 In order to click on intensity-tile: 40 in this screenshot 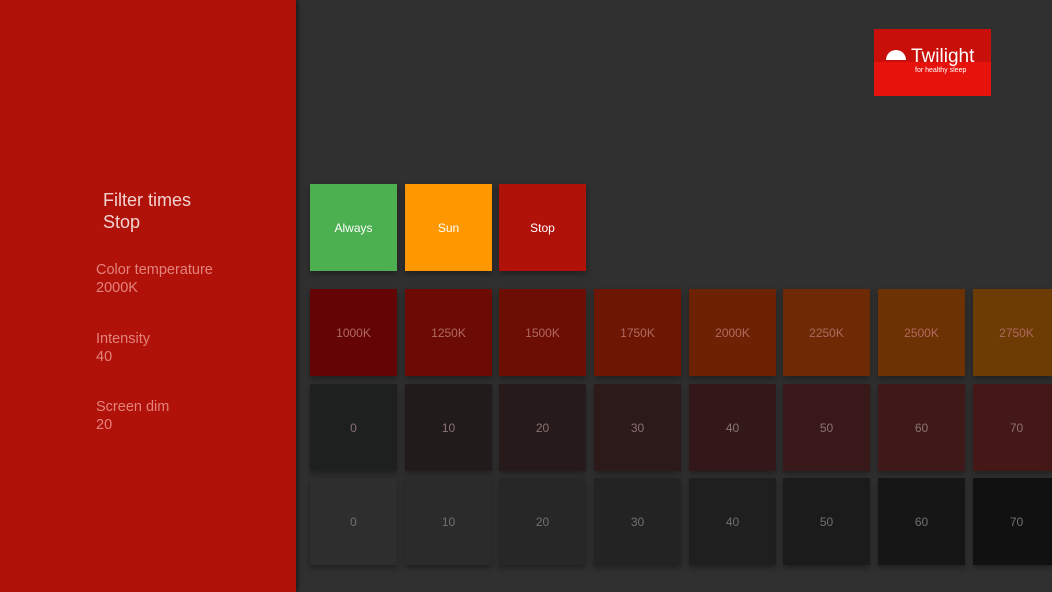, I will do `click(732, 427)`.